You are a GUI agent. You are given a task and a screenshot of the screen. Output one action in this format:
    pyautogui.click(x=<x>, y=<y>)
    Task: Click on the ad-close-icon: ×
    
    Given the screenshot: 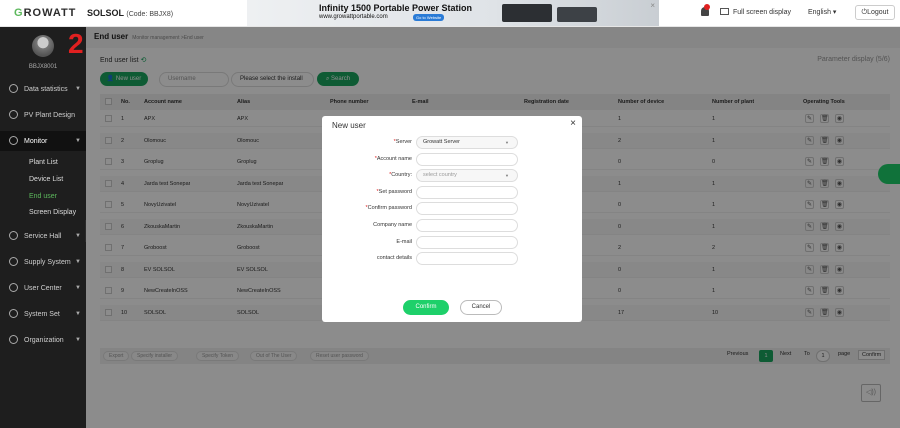 What is the action you would take?
    pyautogui.click(x=652, y=5)
    